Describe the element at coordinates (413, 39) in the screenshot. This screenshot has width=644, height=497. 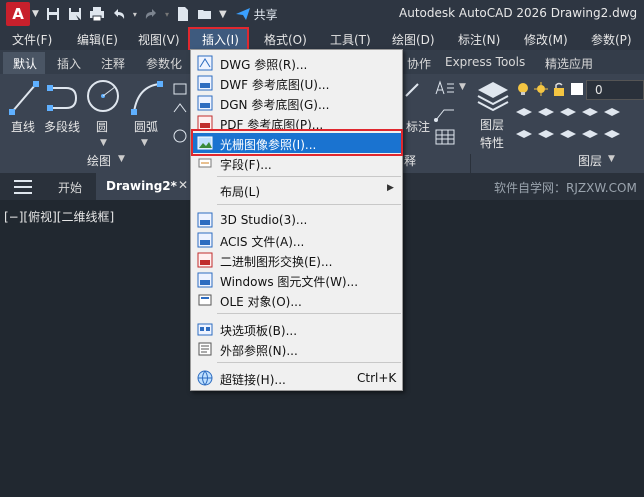
I see `menu-draw: 绘图(D)` at that location.